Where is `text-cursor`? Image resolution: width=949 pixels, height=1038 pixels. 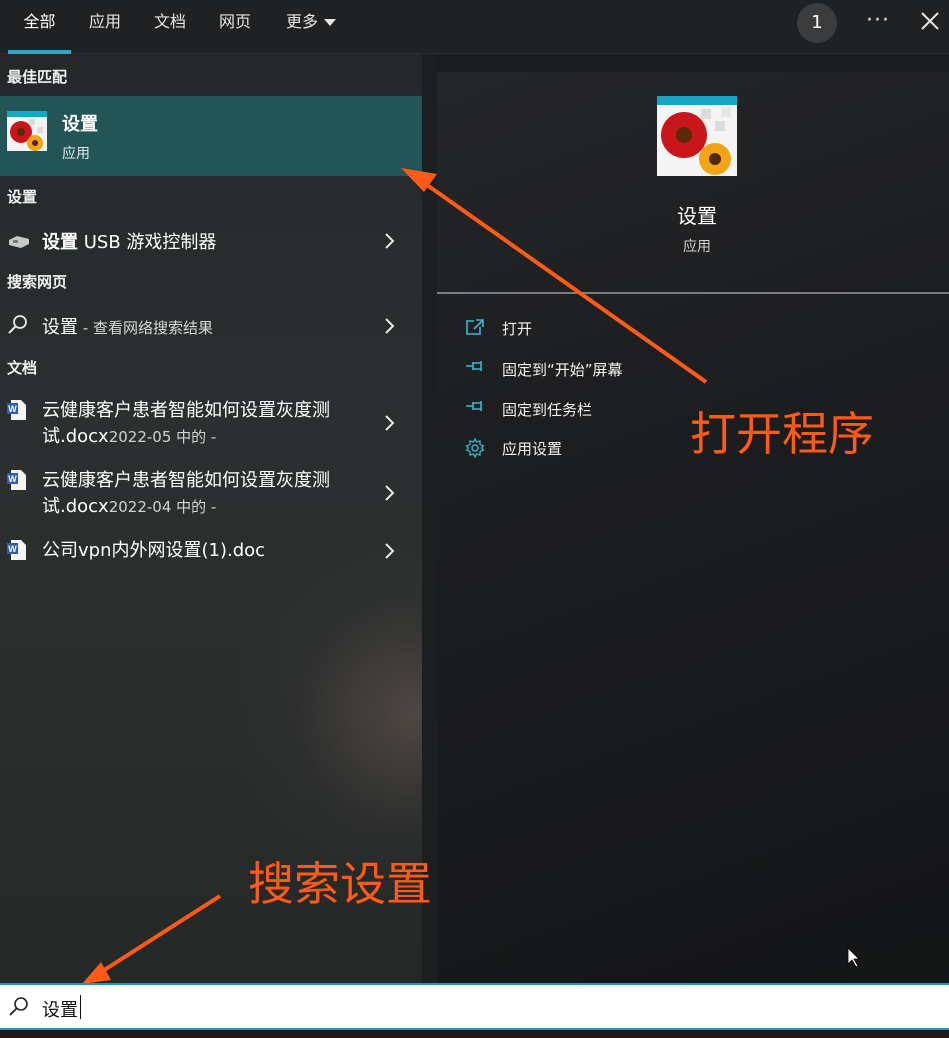 text-cursor is located at coordinates (80, 1007).